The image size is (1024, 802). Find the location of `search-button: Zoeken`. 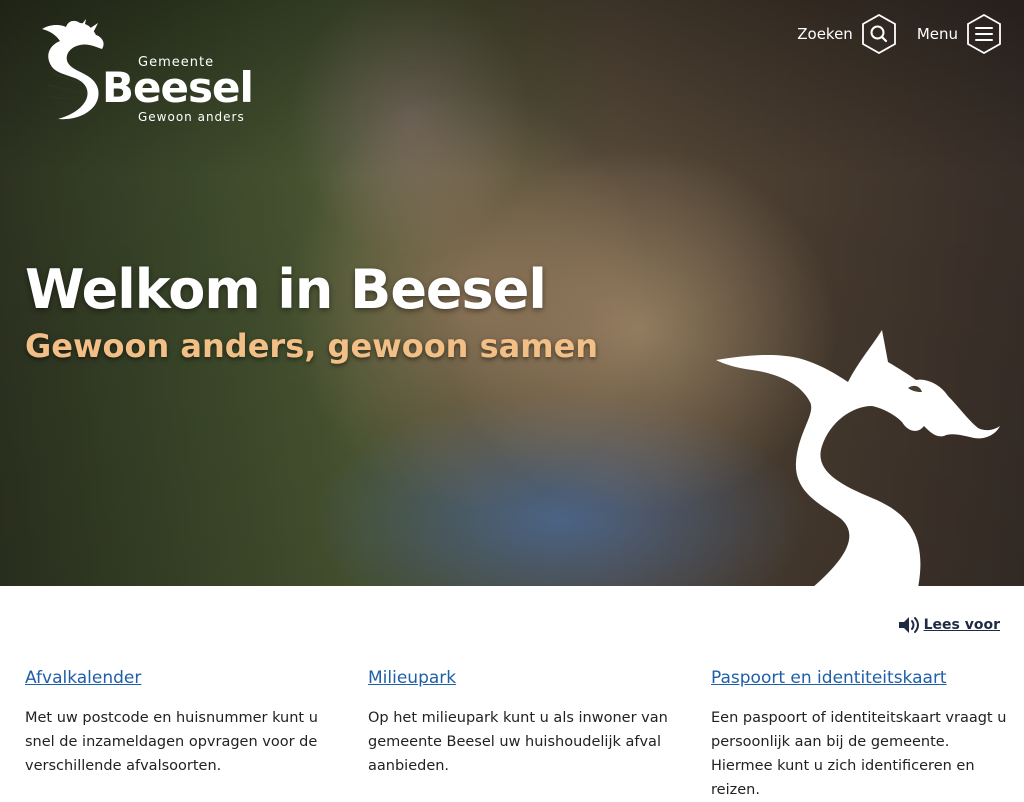

search-button: Zoeken is located at coordinates (847, 34).